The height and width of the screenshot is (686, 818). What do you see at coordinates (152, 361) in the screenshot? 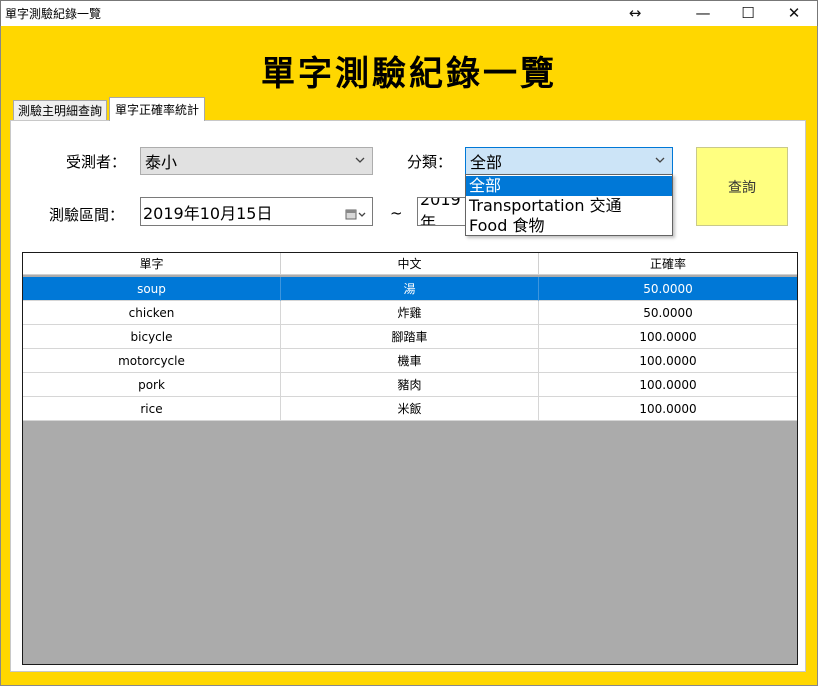
I see `cell-word: motorcycle` at bounding box center [152, 361].